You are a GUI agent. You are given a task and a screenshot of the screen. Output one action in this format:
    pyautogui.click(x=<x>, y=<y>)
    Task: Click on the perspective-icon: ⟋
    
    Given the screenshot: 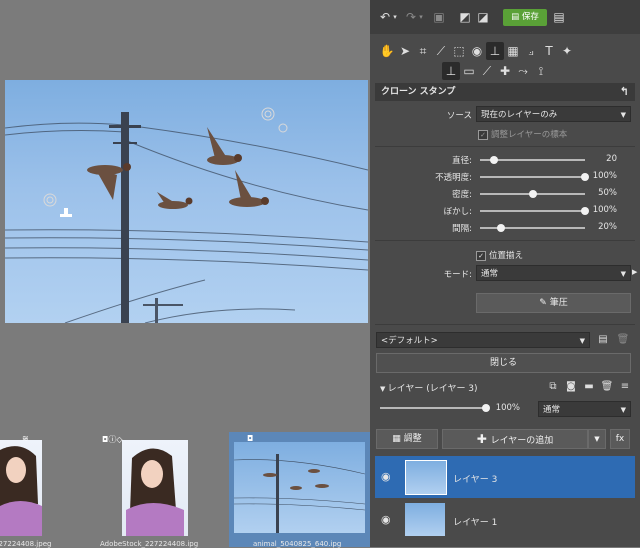 What is the action you would take?
    pyautogui.click(x=441, y=51)
    